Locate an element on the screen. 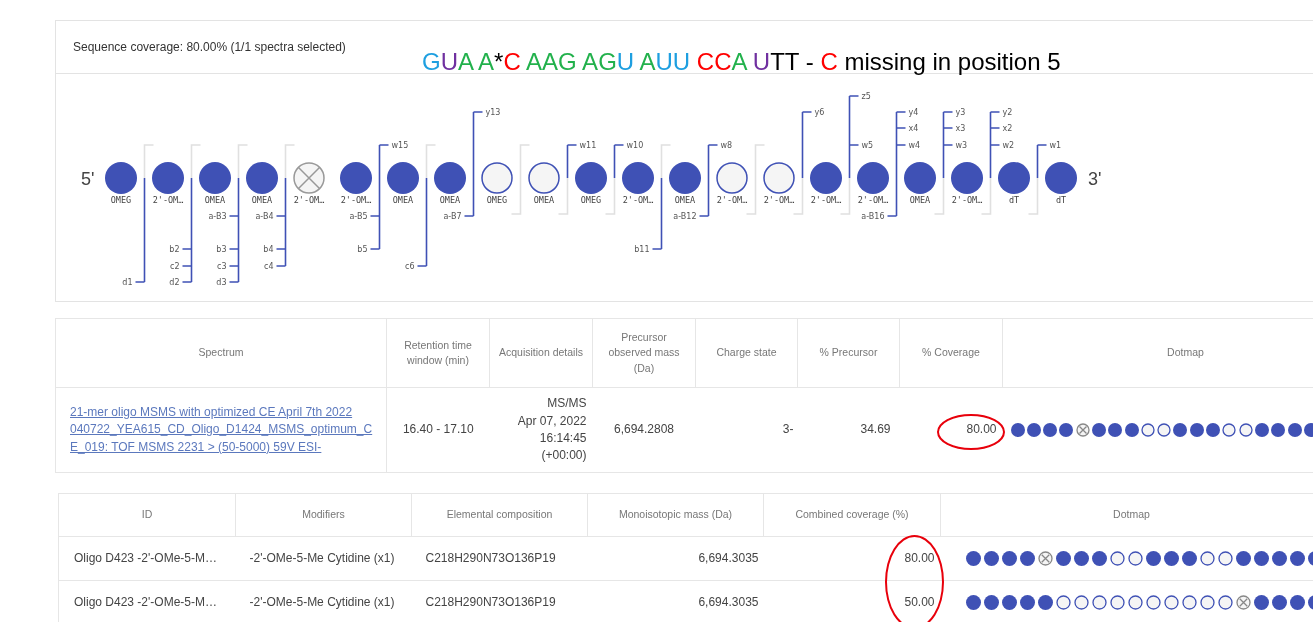 Image resolution: width=1313 pixels, height=622 pixels. spectrum-link: 21-mer oligo MSMS with optimized CE April 7th 2022 040722_YEA615_CD_Oligo_D1424_MSMS_optimum_CE_019: TOF MSMS 2231 > (50-5000) 59V ESI- is located at coordinates (224, 430).